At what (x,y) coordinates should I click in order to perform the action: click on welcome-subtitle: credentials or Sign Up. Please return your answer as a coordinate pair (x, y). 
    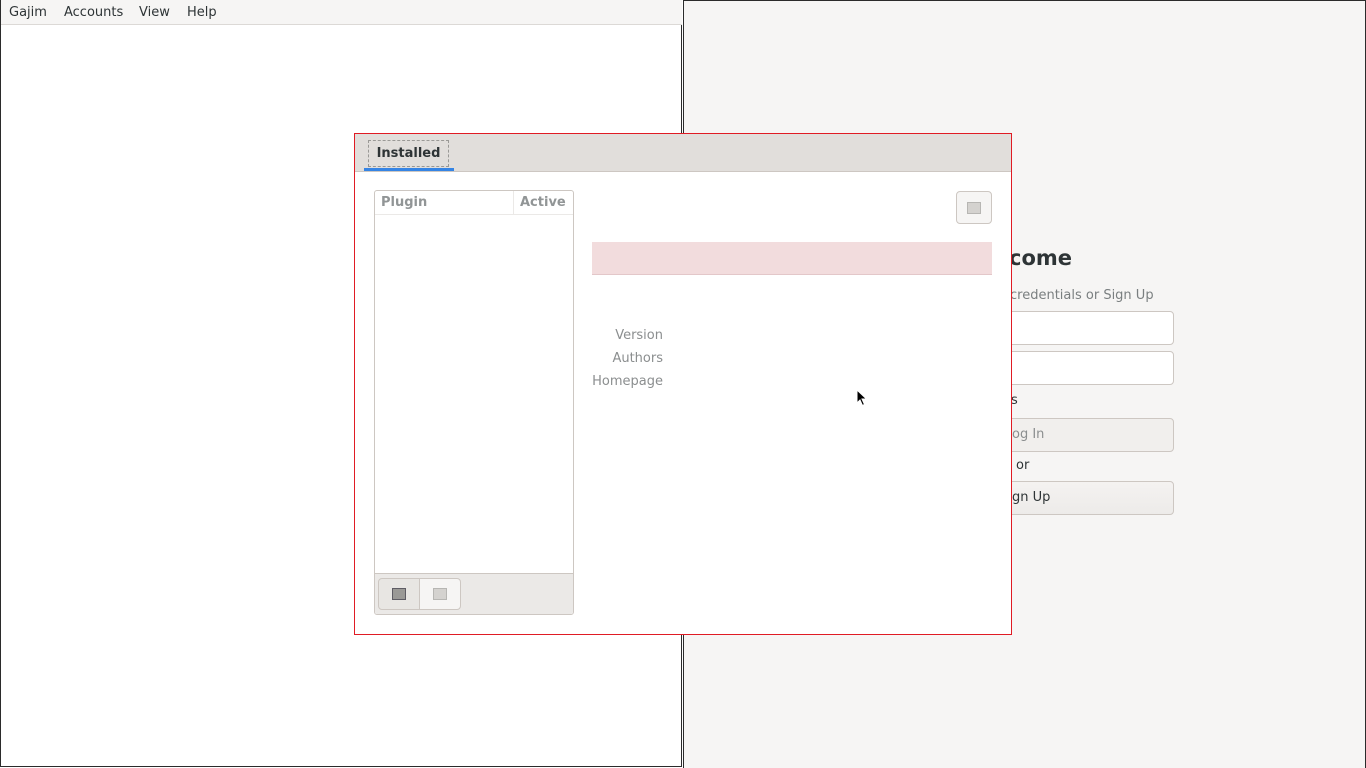
    Looking at the image, I should click on (1082, 295).